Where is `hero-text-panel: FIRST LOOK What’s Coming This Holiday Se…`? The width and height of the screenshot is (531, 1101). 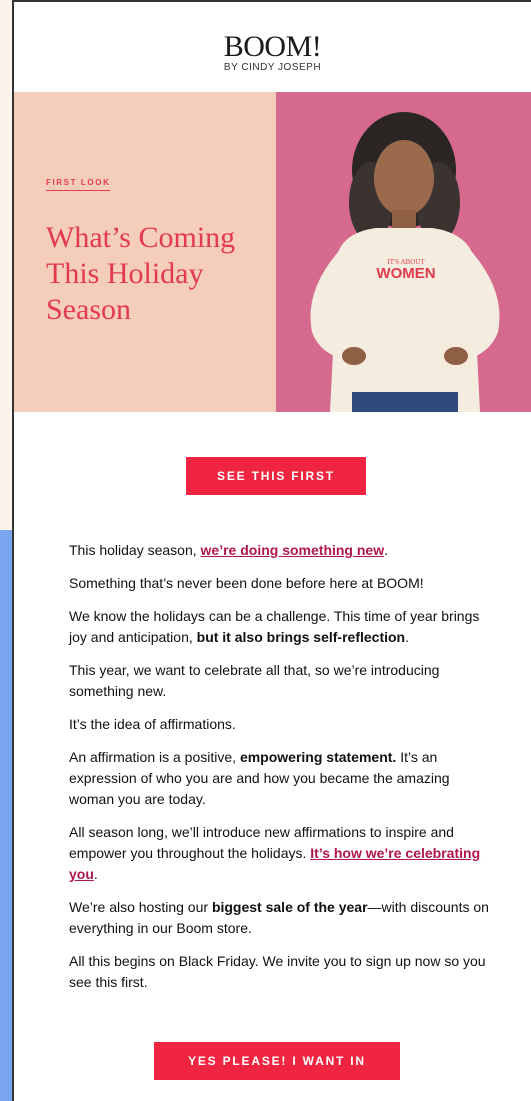
hero-text-panel: FIRST LOOK What’s Coming This Holiday Se… is located at coordinates (145, 252).